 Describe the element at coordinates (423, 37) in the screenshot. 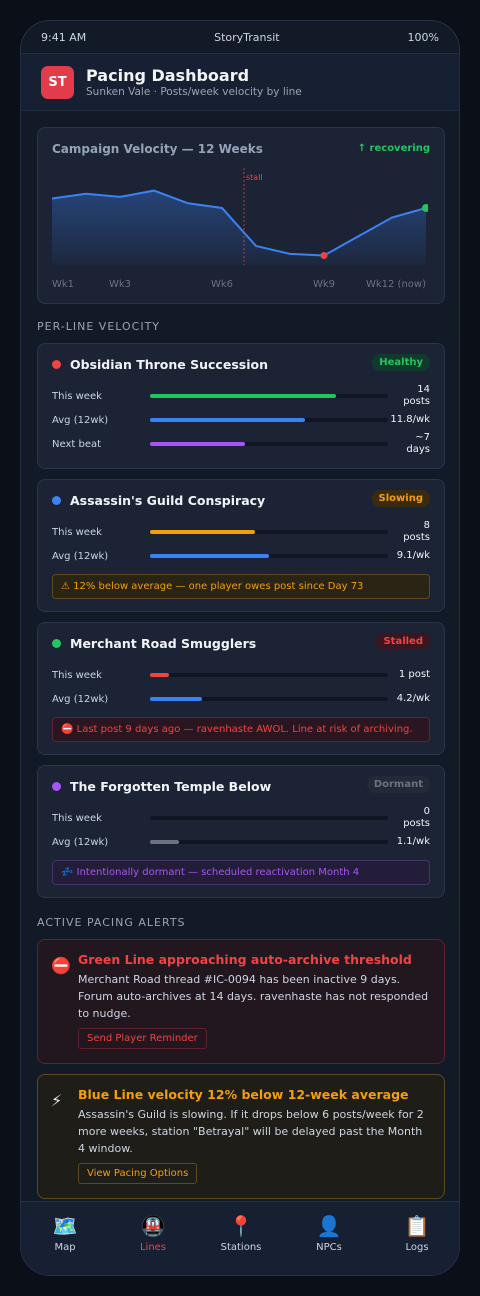

I see `status-battery: 100%` at that location.